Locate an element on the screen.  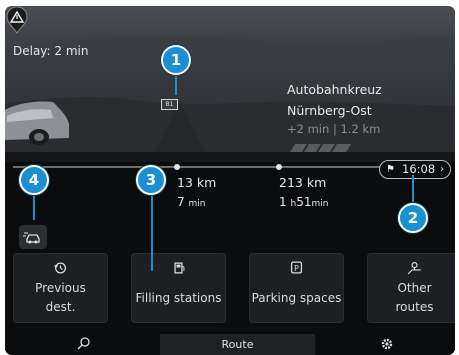
segment-distance: 13 km is located at coordinates (197, 182).